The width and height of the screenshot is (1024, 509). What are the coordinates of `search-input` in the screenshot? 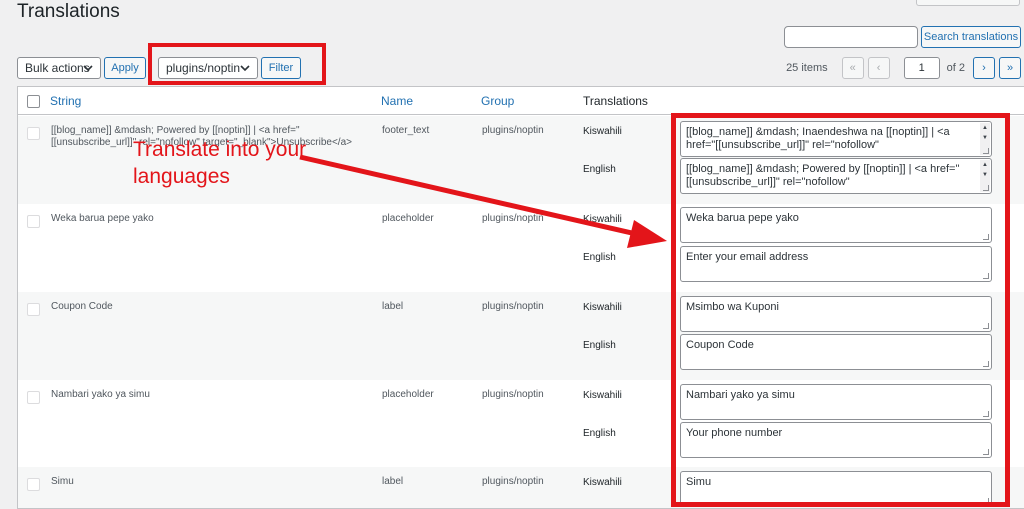 It's located at (851, 37).